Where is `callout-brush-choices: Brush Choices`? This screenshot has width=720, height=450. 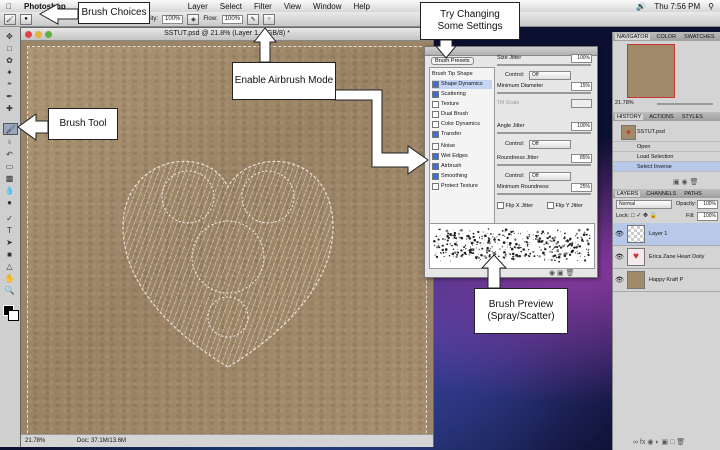 callout-brush-choices: Brush Choices is located at coordinates (114, 13).